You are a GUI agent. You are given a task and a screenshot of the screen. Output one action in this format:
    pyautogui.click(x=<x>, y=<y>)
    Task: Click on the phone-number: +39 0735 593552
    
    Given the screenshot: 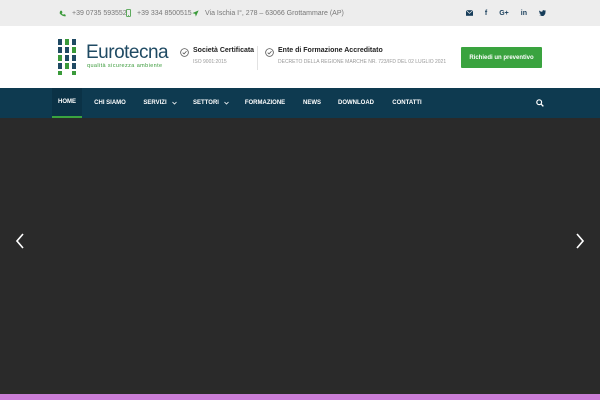 What is the action you would take?
    pyautogui.click(x=99, y=13)
    